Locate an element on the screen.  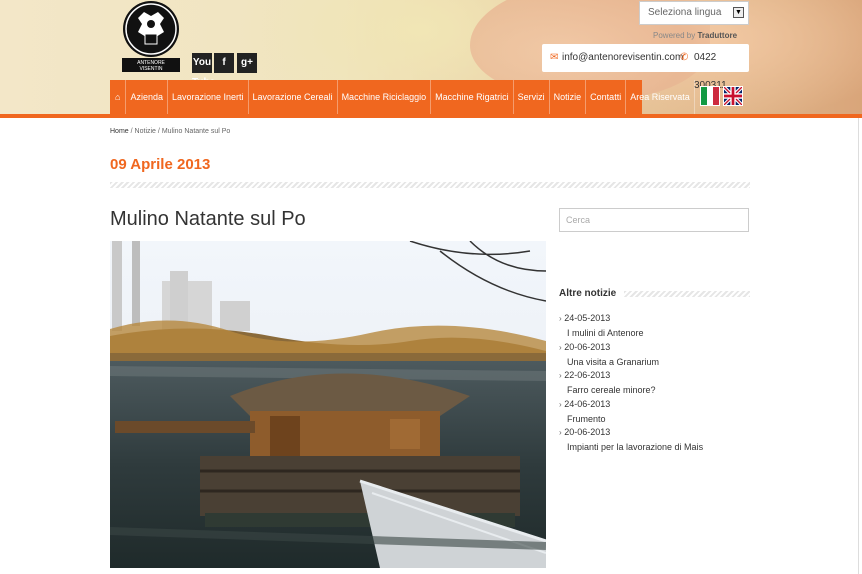
envelope-icon: ✉ is located at coordinates (554, 57).